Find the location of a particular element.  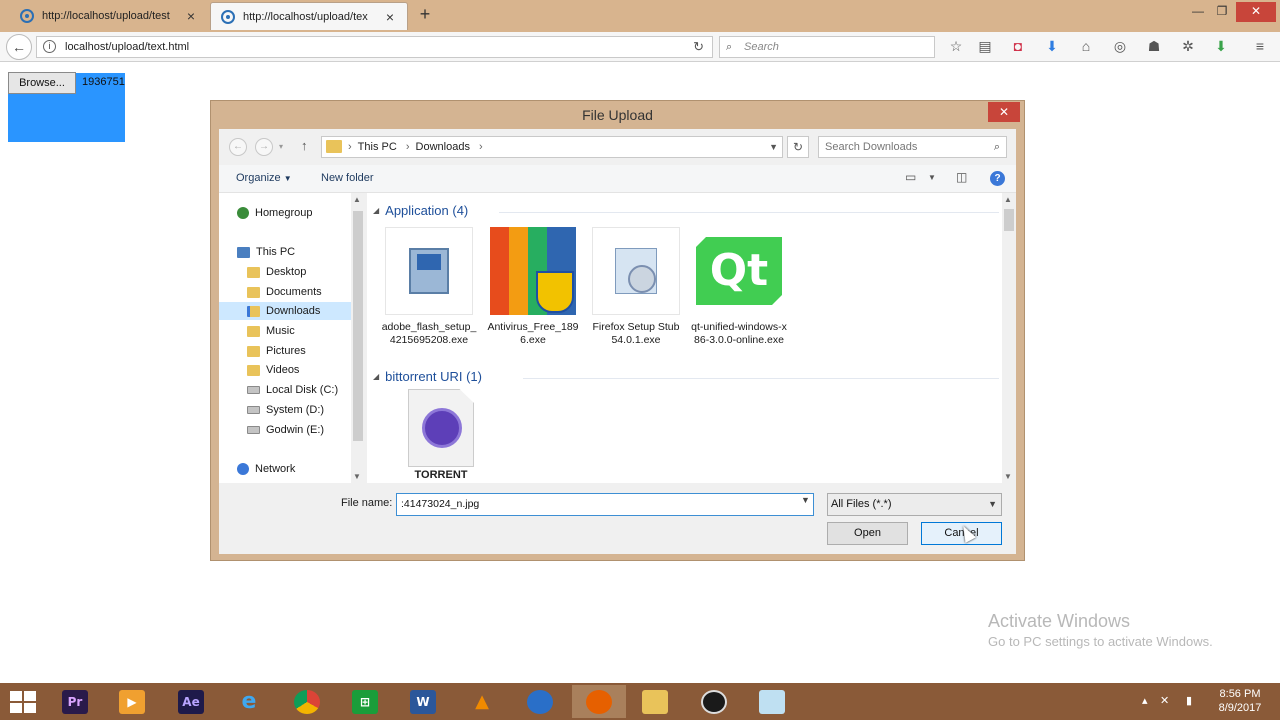

search-icon: ⌕ is located at coordinates (996, 147).